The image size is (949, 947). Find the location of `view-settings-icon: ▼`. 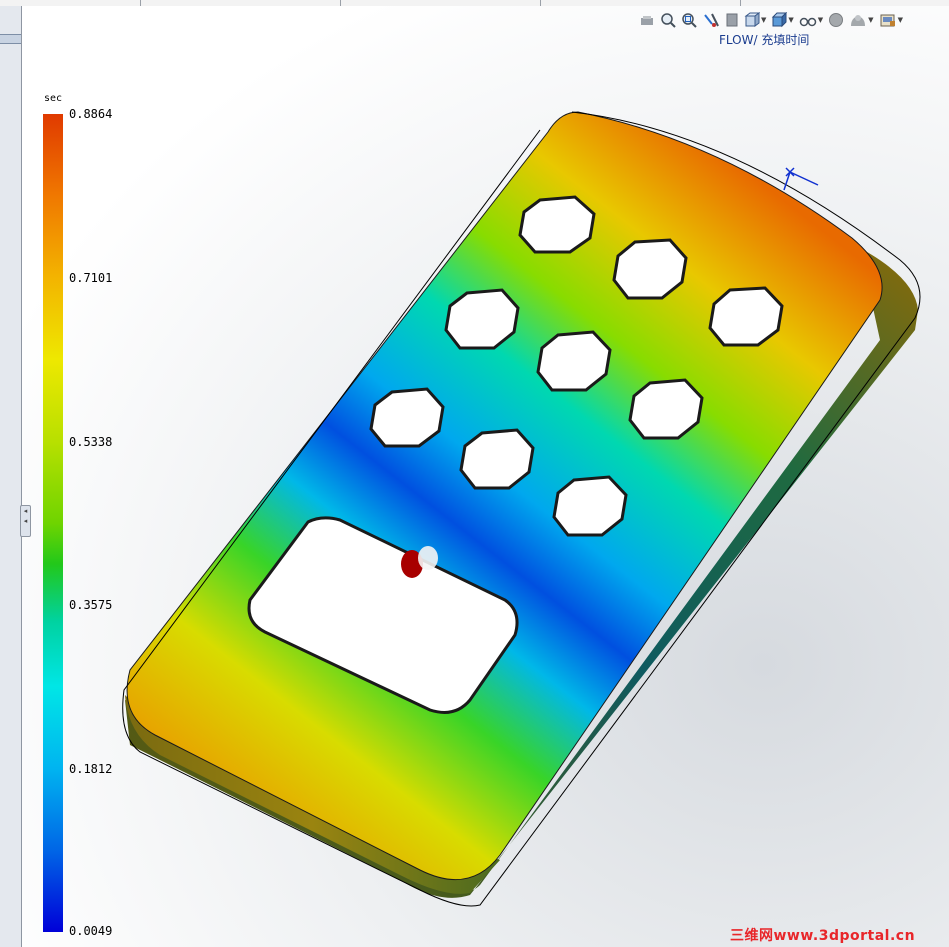

view-settings-icon: ▼ is located at coordinates (891, 20).